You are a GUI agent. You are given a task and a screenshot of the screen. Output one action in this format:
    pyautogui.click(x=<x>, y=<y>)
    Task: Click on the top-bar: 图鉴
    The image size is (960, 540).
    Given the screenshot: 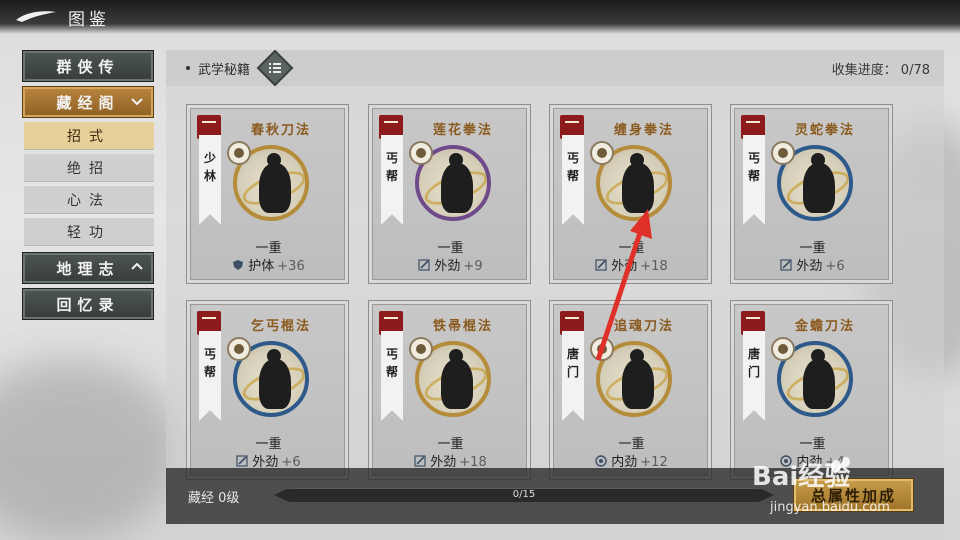 What is the action you would take?
    pyautogui.click(x=480, y=17)
    